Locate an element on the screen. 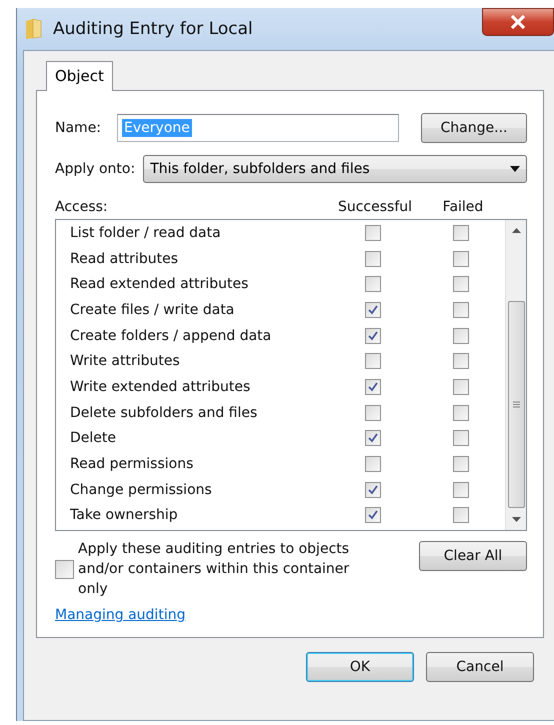  column-header: Successful is located at coordinates (375, 207).